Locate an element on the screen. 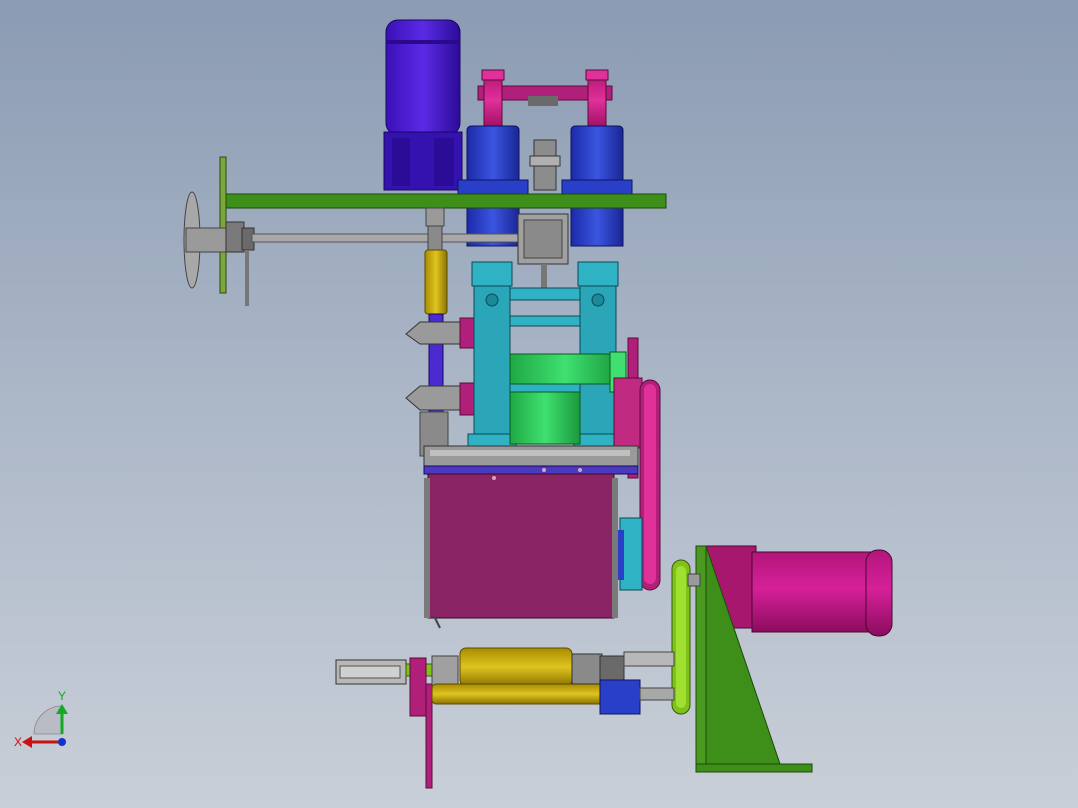  left-flange is located at coordinates (223, 225).